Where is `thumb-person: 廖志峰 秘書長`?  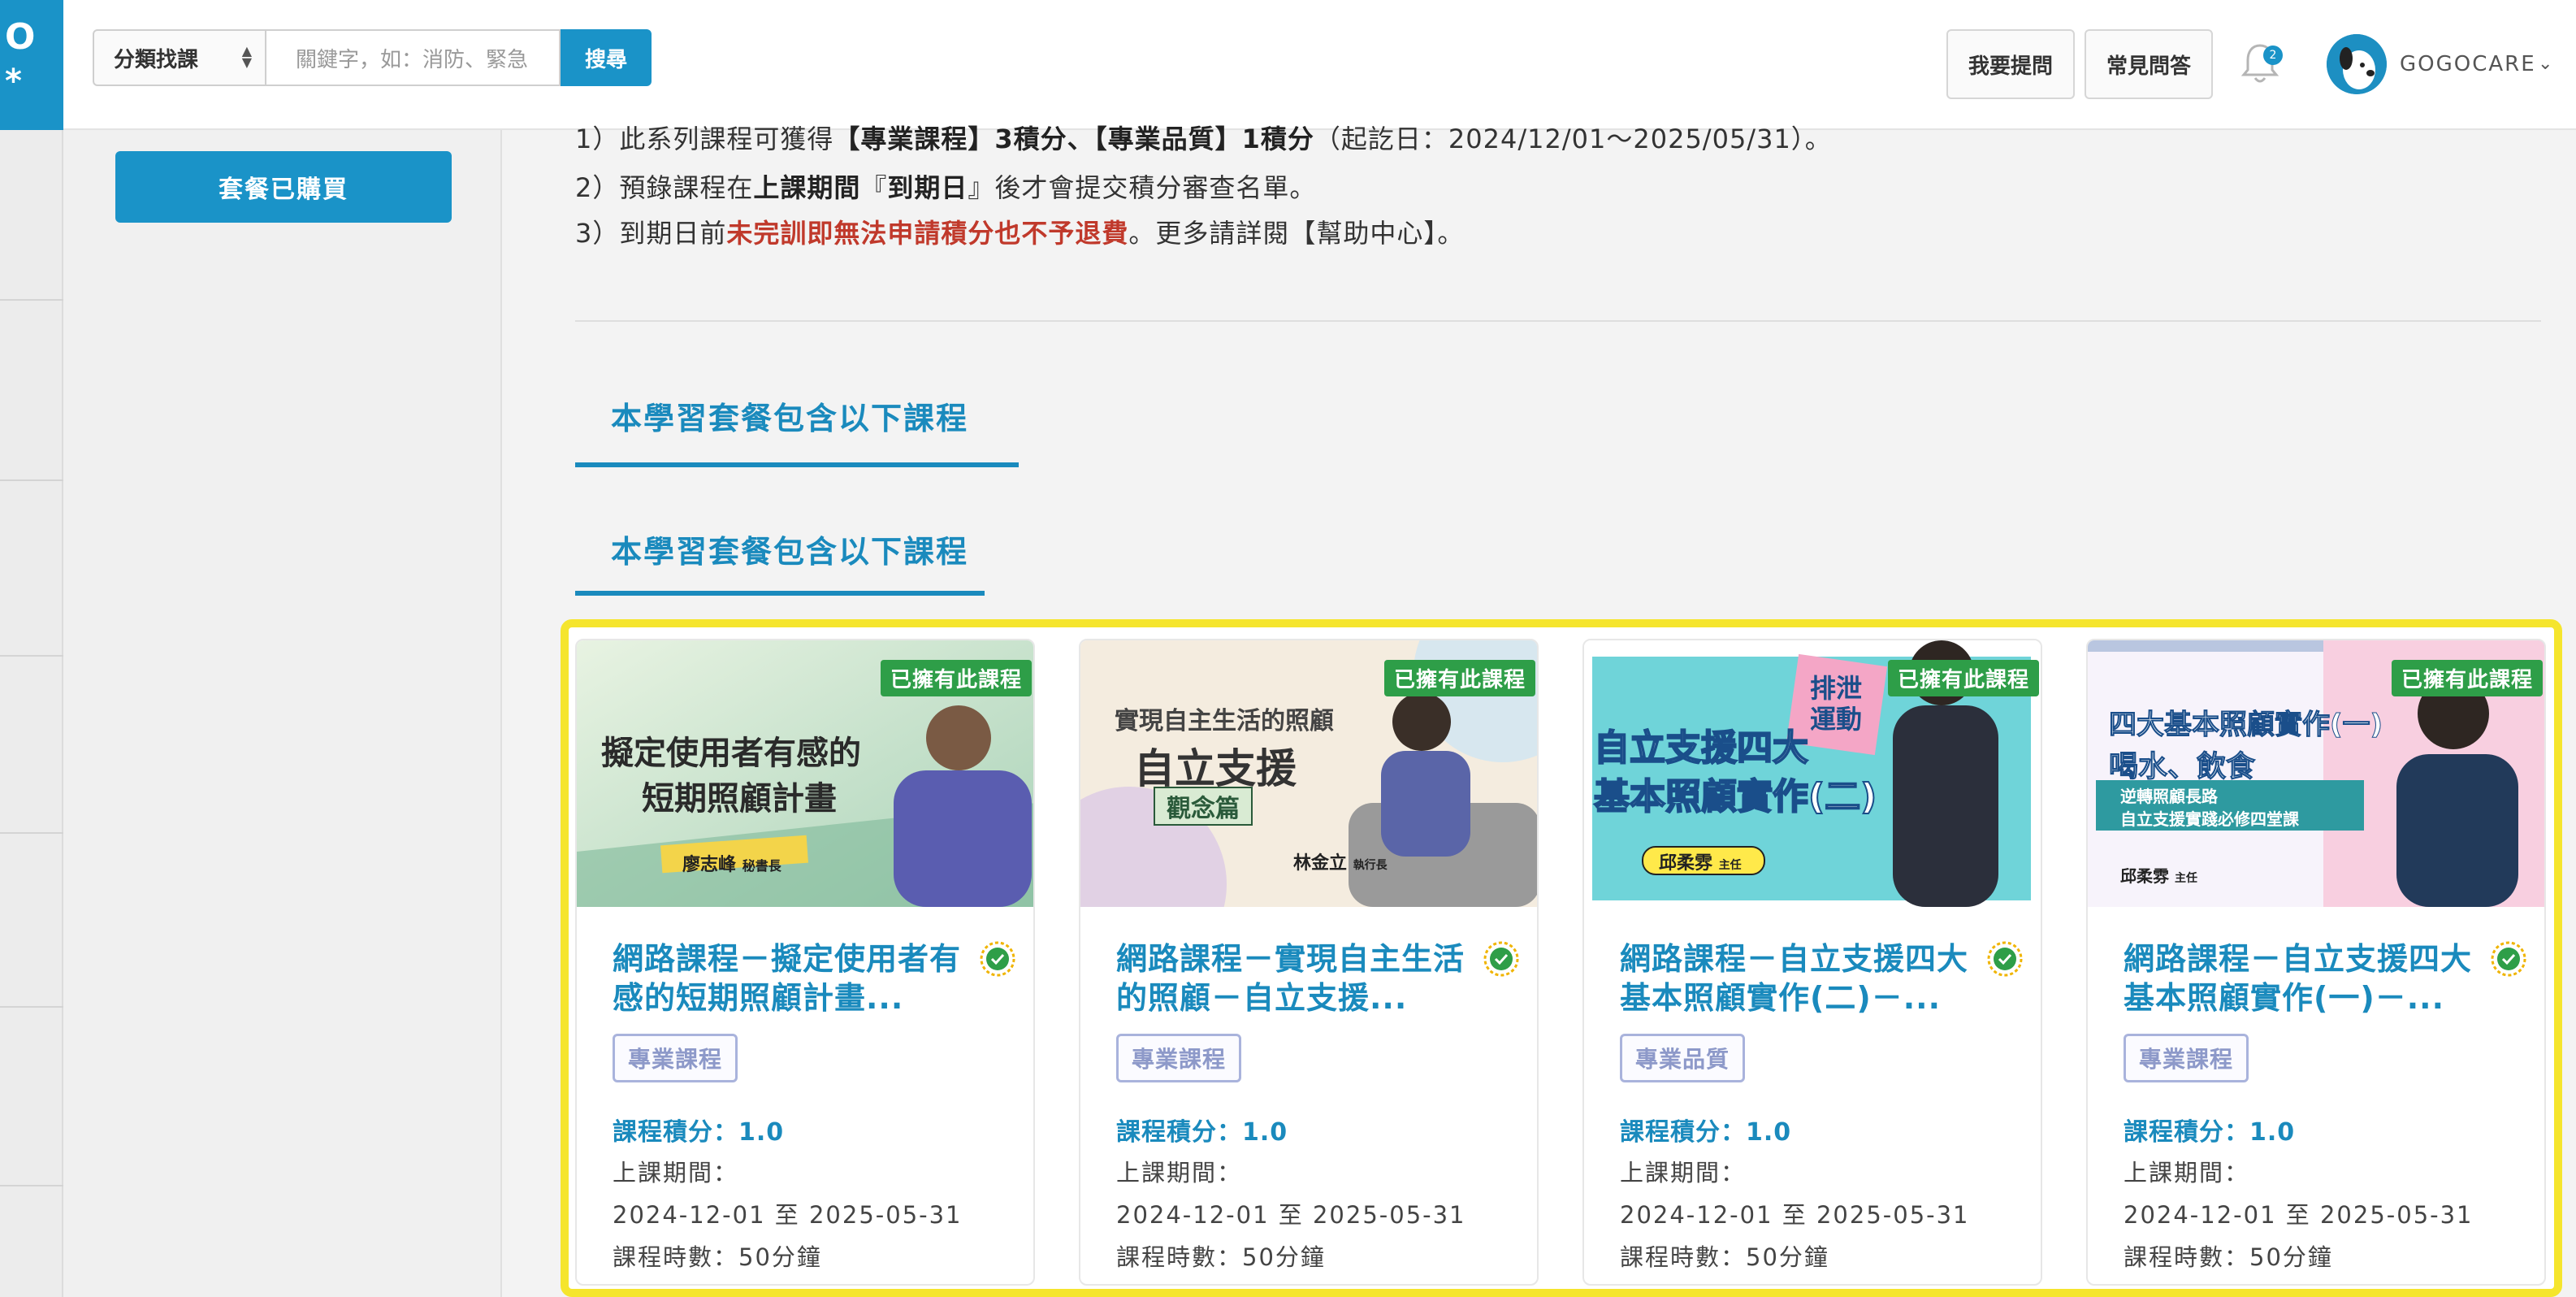 thumb-person: 廖志峰 秘書長 is located at coordinates (731, 863).